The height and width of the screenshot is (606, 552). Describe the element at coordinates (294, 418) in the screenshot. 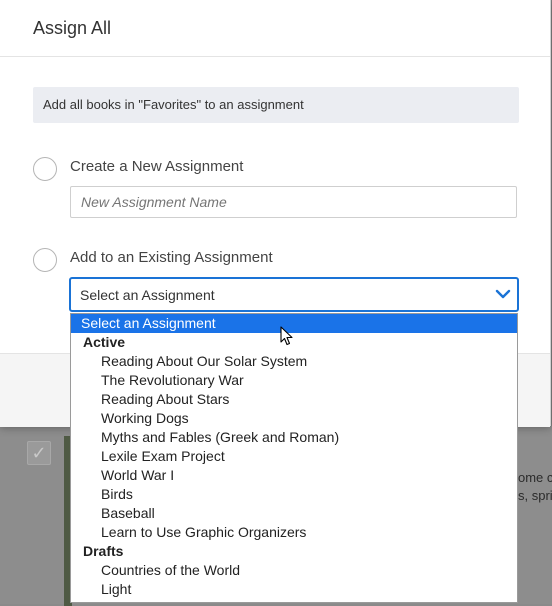

I see `dropdown-option: Working Dogs` at that location.